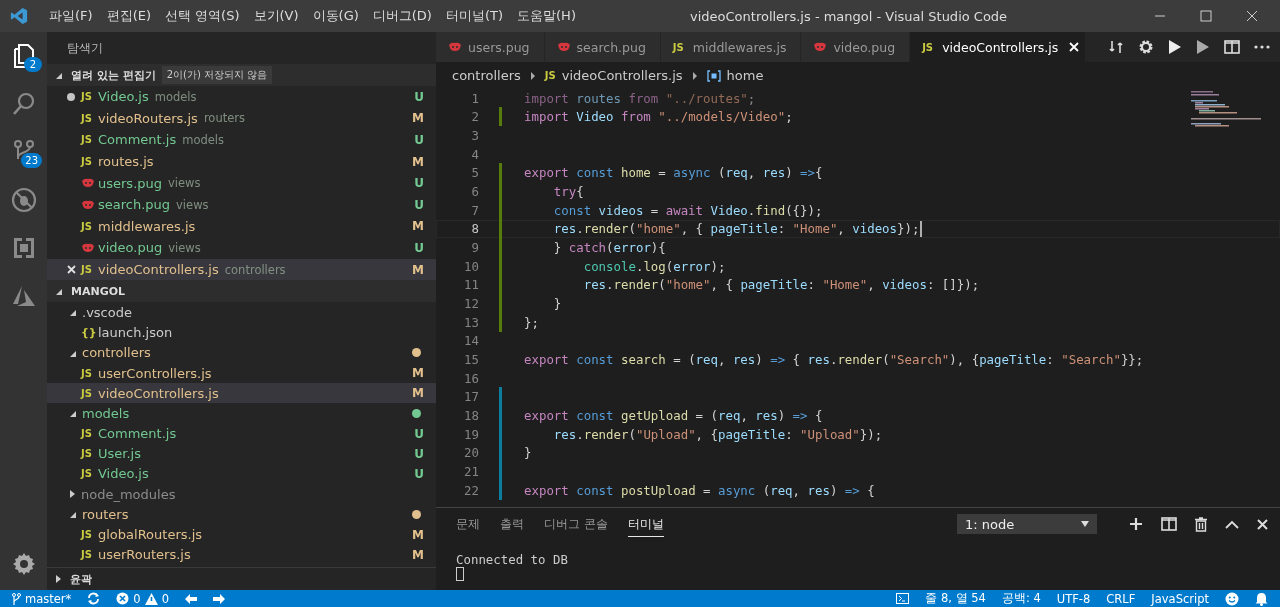 This screenshot has height=607, width=1280. I want to click on open-editor-item: users.pug views U, so click(241, 183).